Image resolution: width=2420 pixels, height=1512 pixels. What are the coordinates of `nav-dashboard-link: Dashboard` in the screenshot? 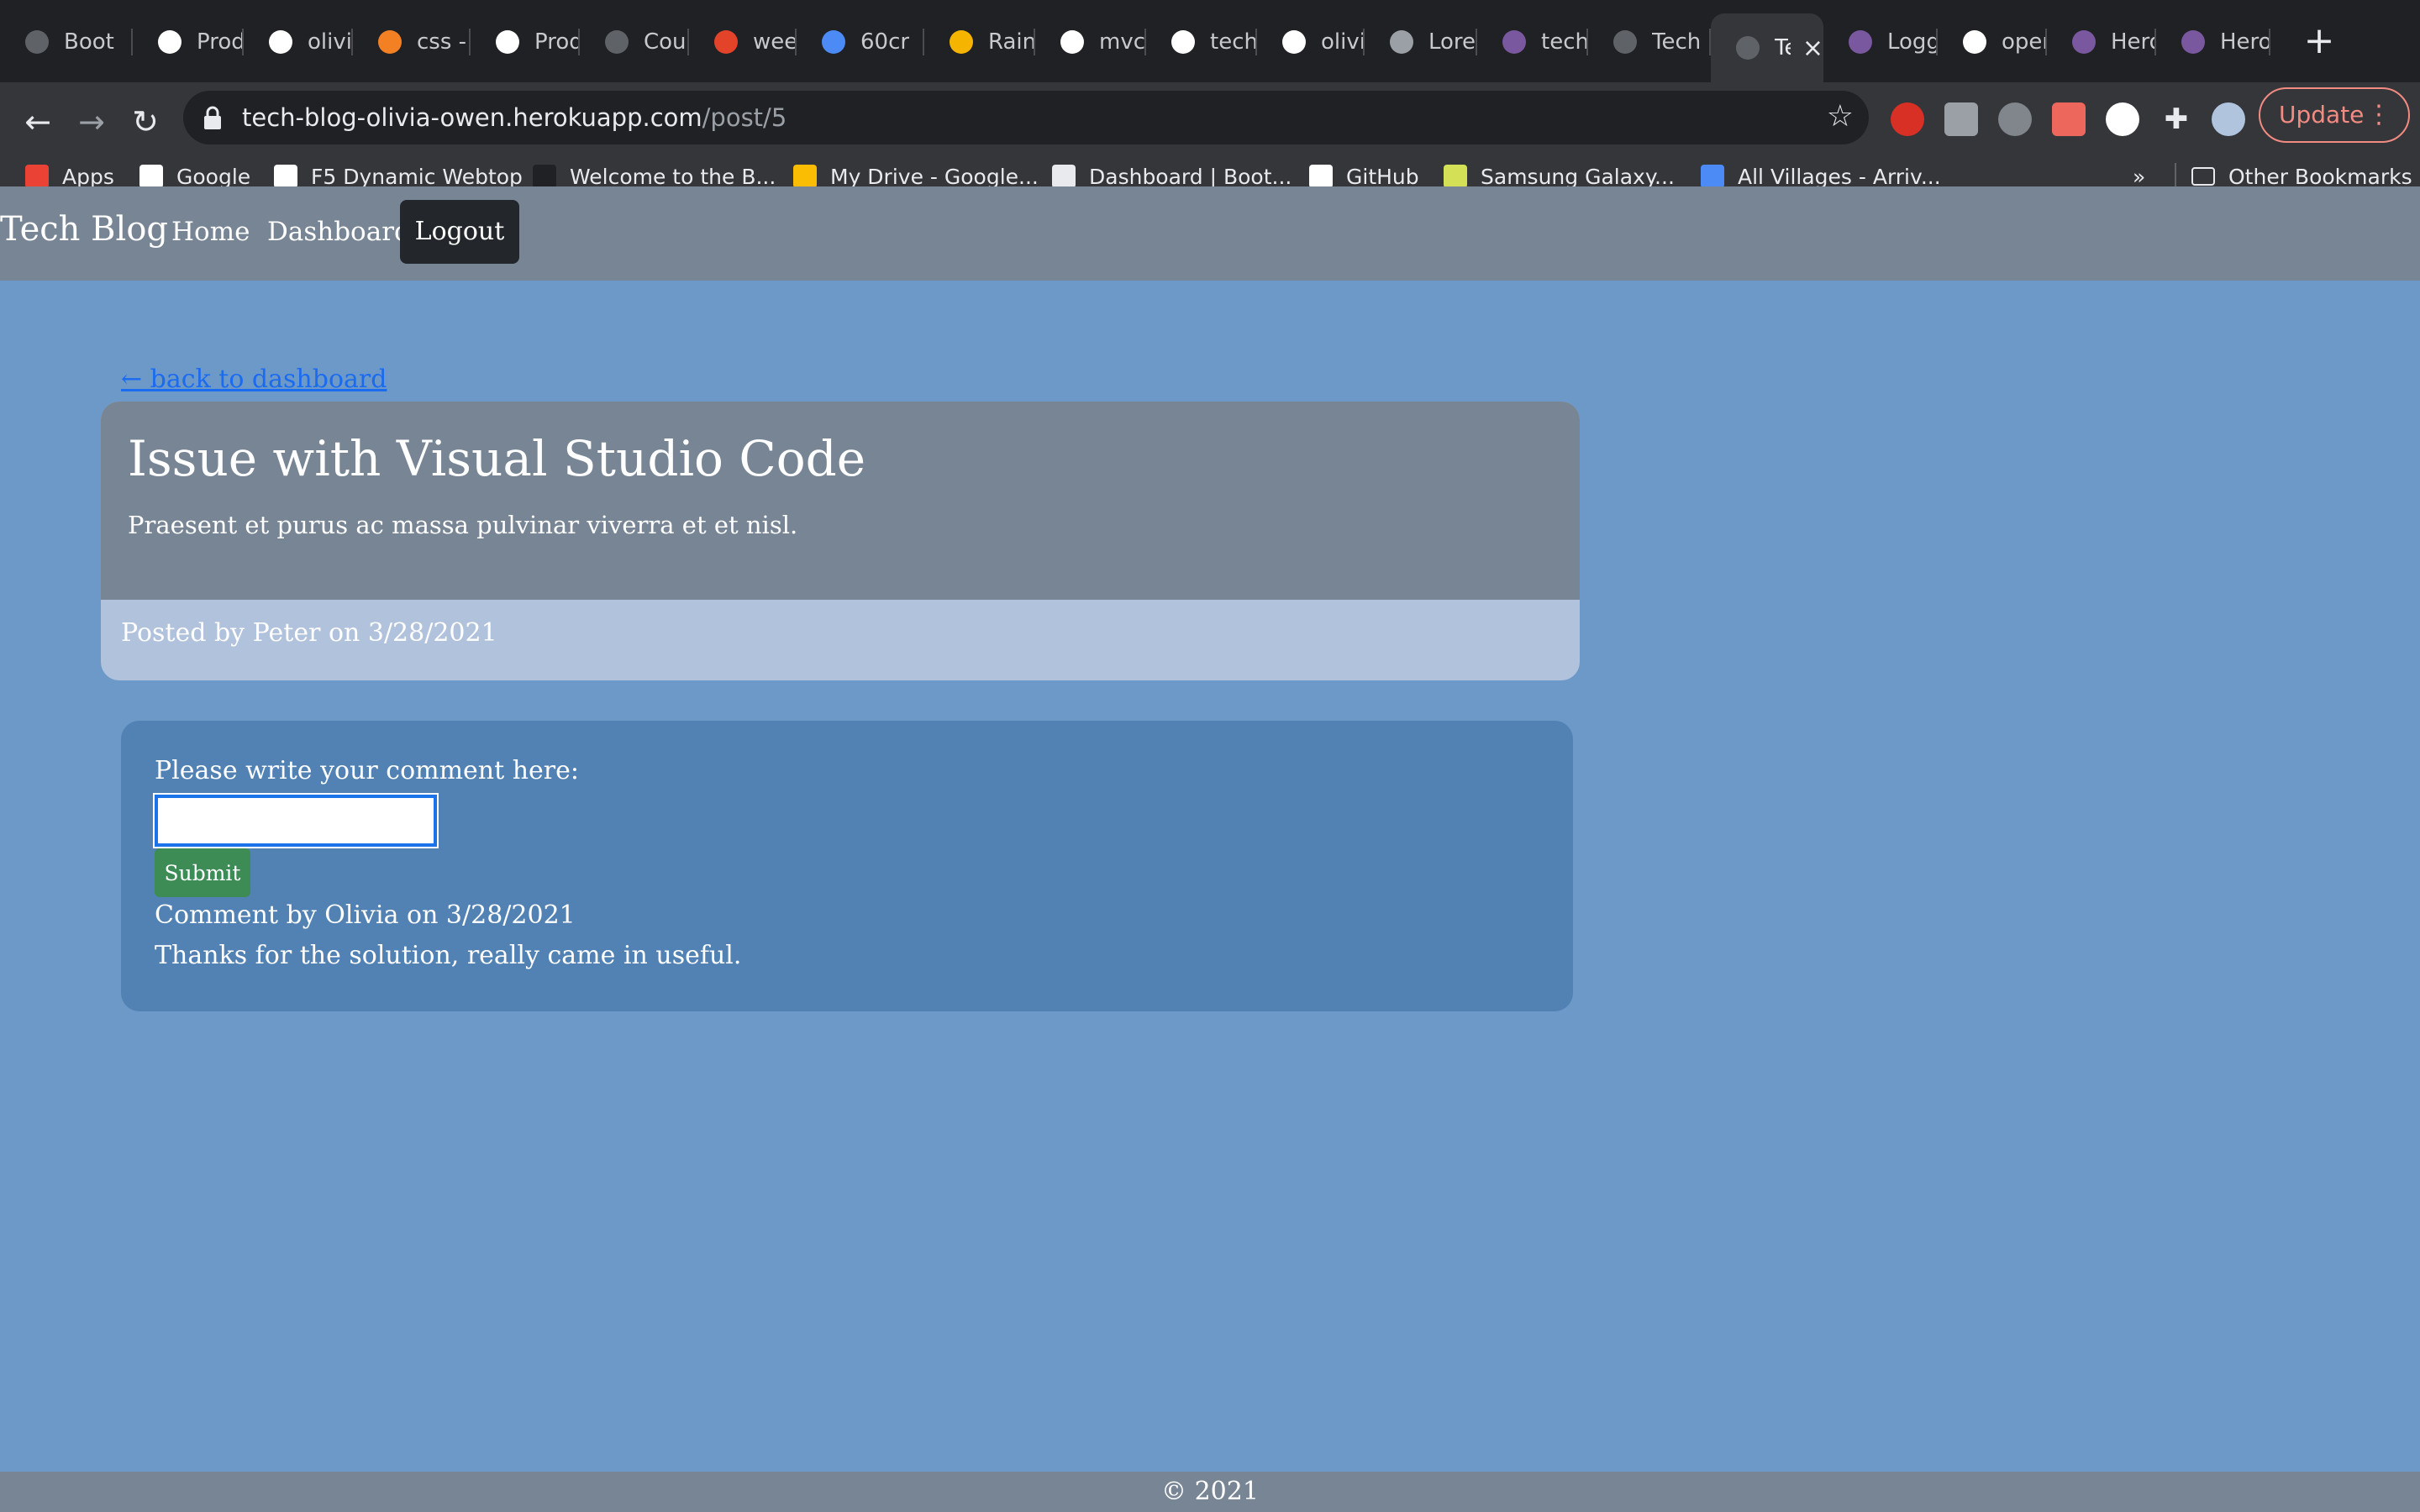 It's located at (339, 232).